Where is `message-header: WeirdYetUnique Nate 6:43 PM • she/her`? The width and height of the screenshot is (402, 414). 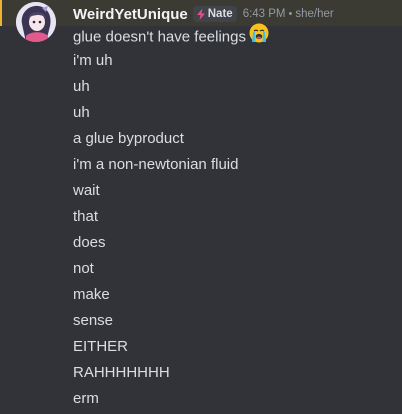 message-header: WeirdYetUnique Nate 6:43 PM • she/her is located at coordinates (203, 14).